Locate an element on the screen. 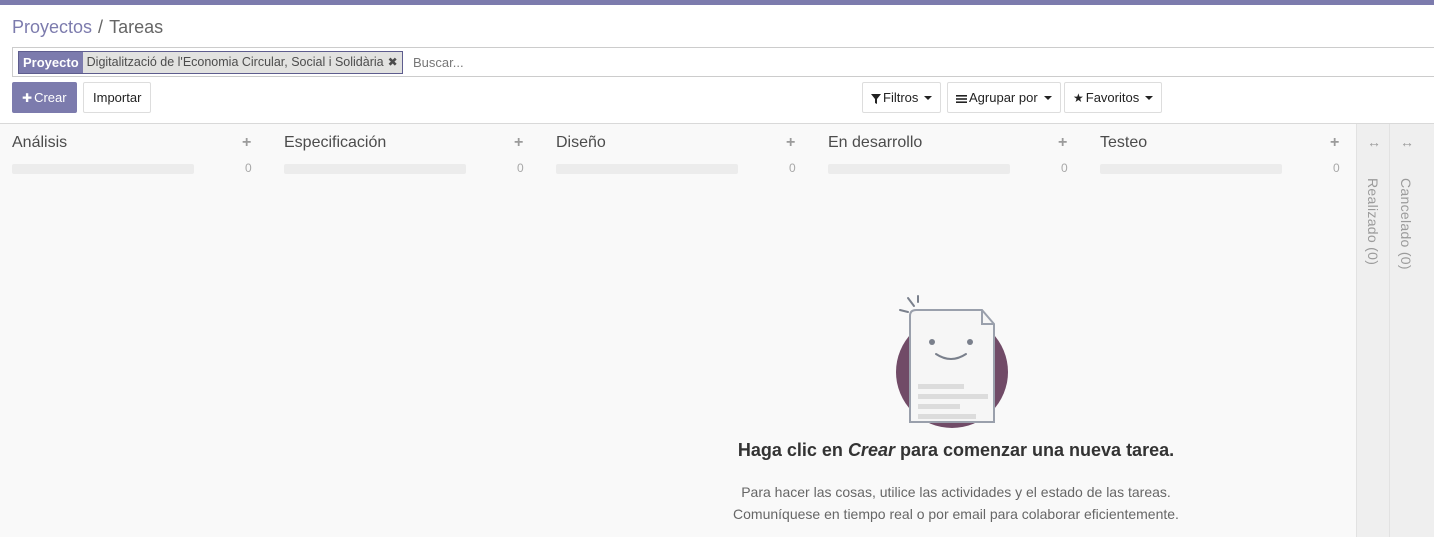  kanban-column-analysis: Análisis + 0 is located at coordinates (136, 330).